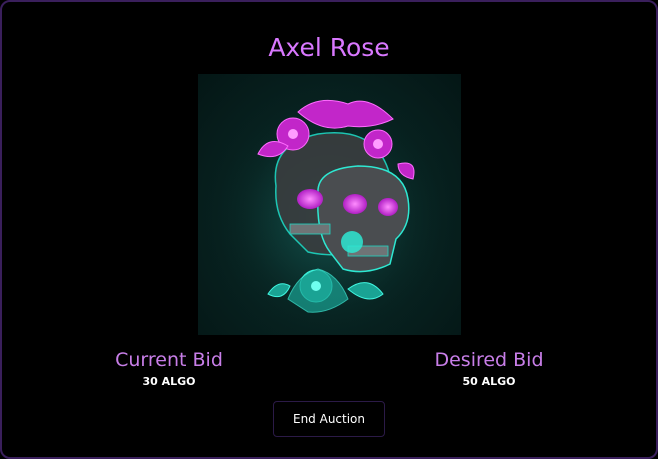 This screenshot has height=459, width=658. I want to click on current-bid-block: Current Bid 30 ALGO, so click(169, 368).